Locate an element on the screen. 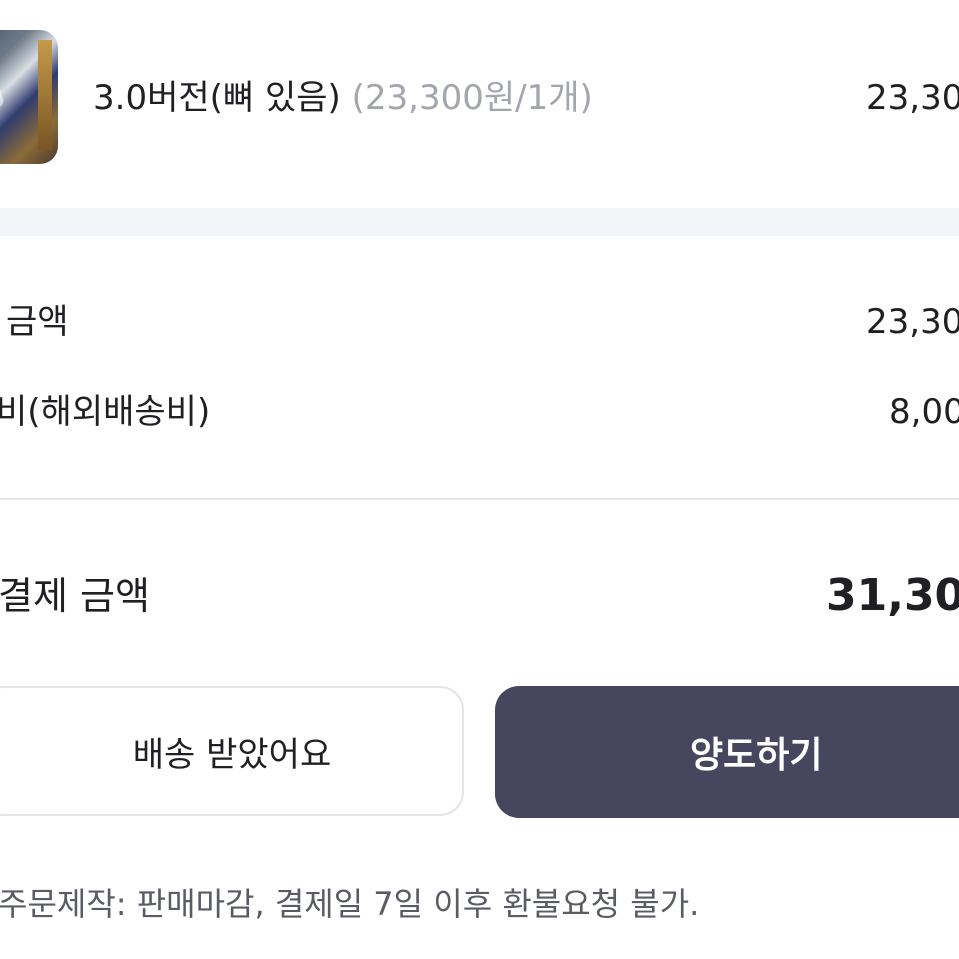  transfer-label: 양도하기 is located at coordinates (756, 755).